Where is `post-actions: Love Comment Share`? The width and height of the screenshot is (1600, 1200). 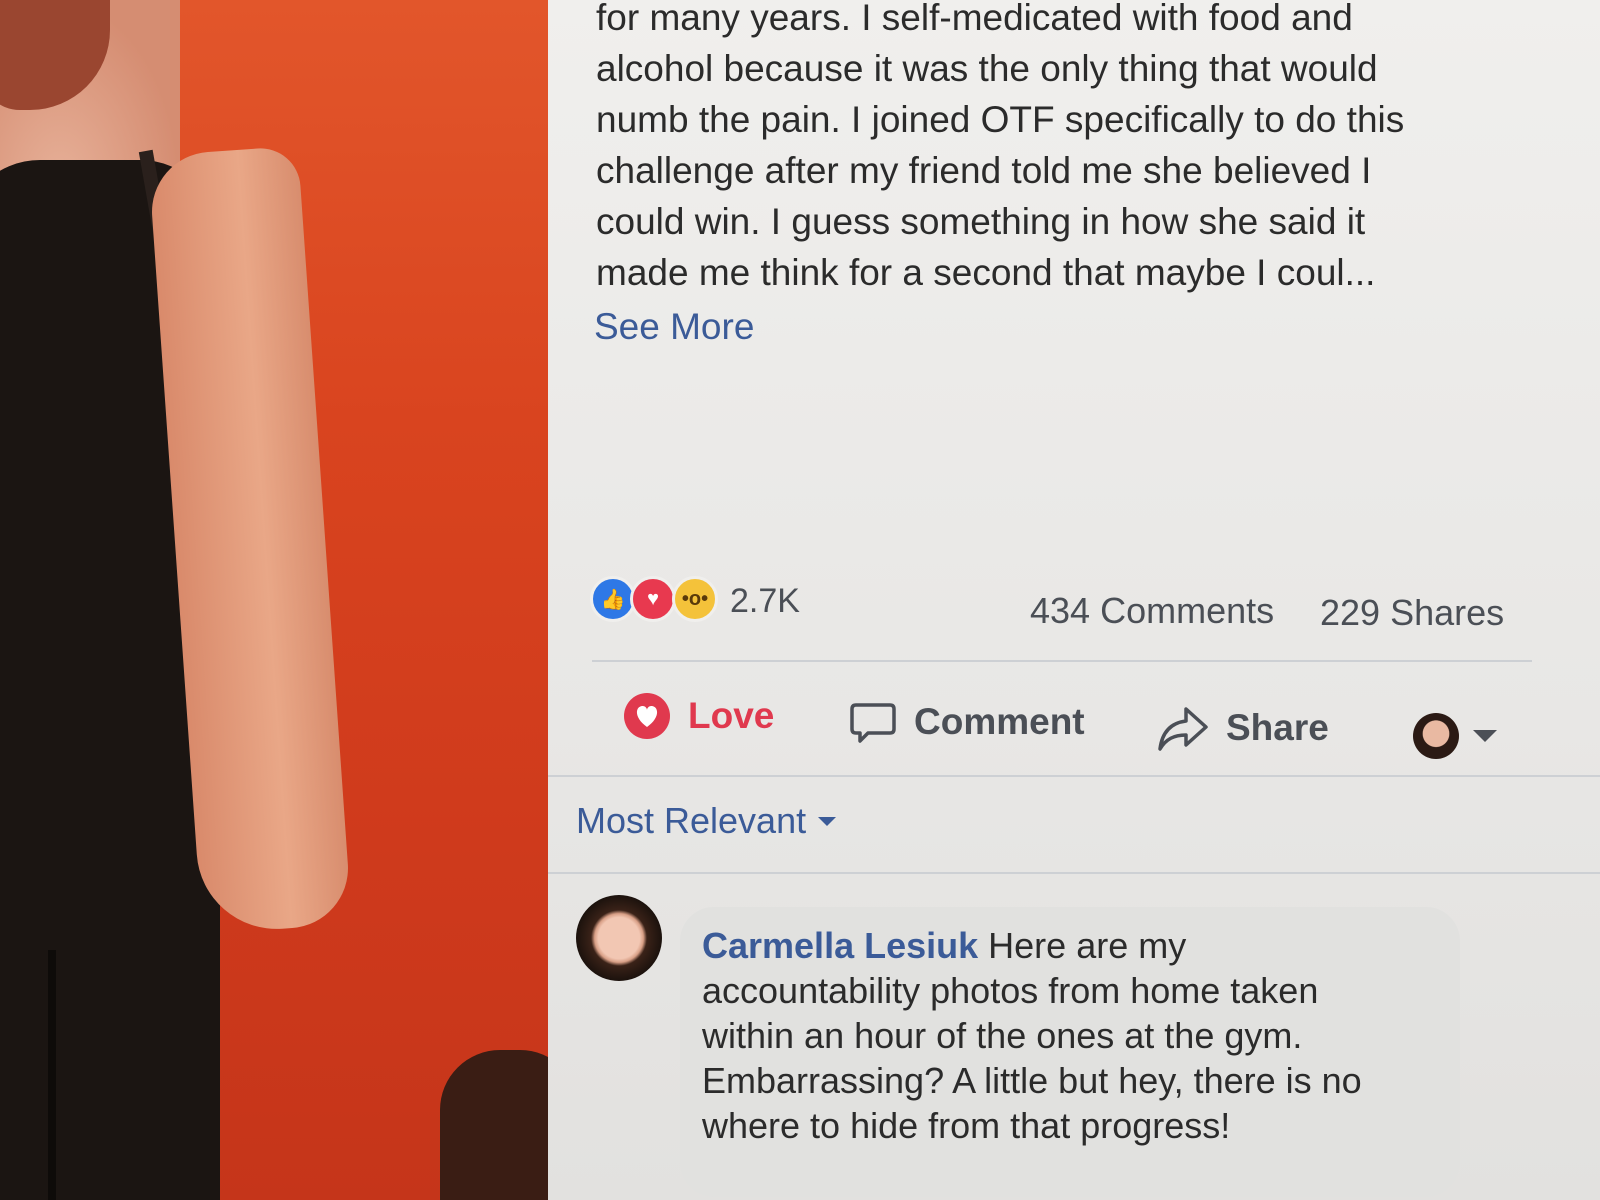
post-actions: Love Comment Share is located at coordinates (1078, 721).